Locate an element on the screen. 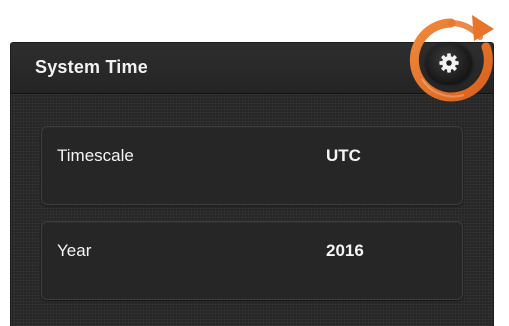 Image resolution: width=509 pixels, height=326 pixels. settings-button is located at coordinates (449, 63).